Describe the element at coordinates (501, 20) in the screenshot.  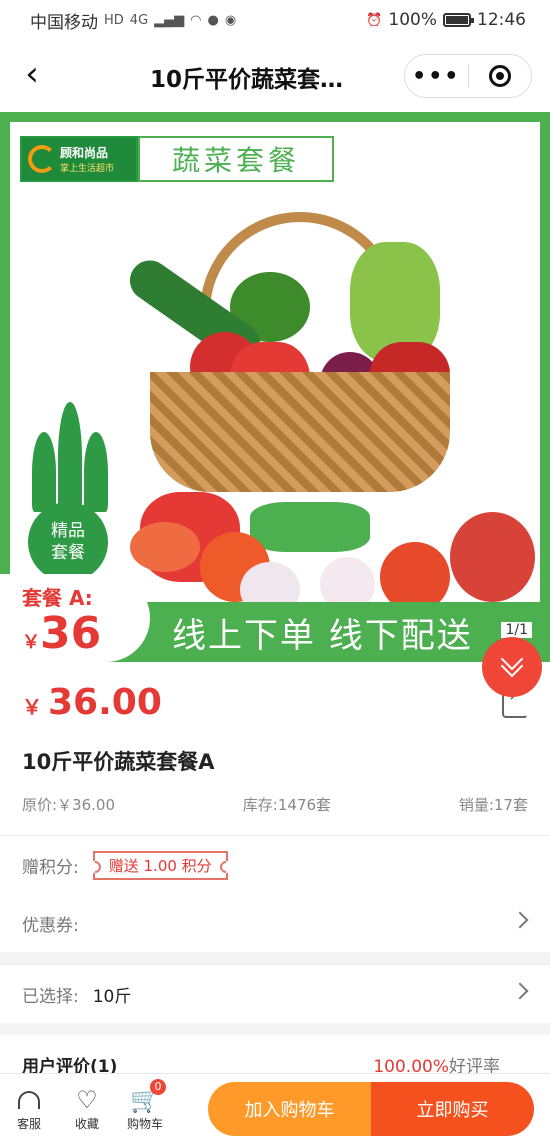
I see `clock: 12:46` at that location.